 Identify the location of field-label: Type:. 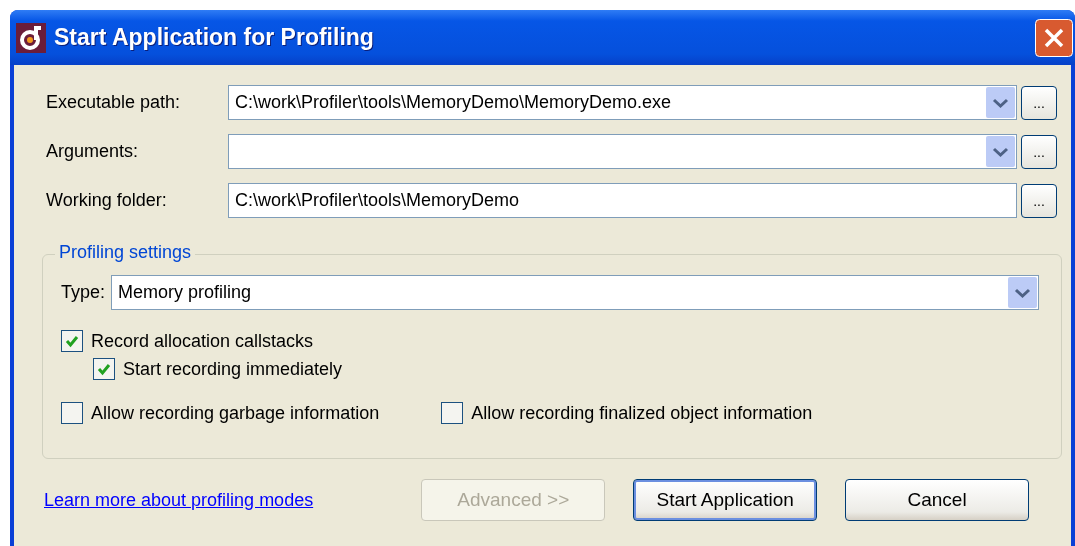
(83, 292).